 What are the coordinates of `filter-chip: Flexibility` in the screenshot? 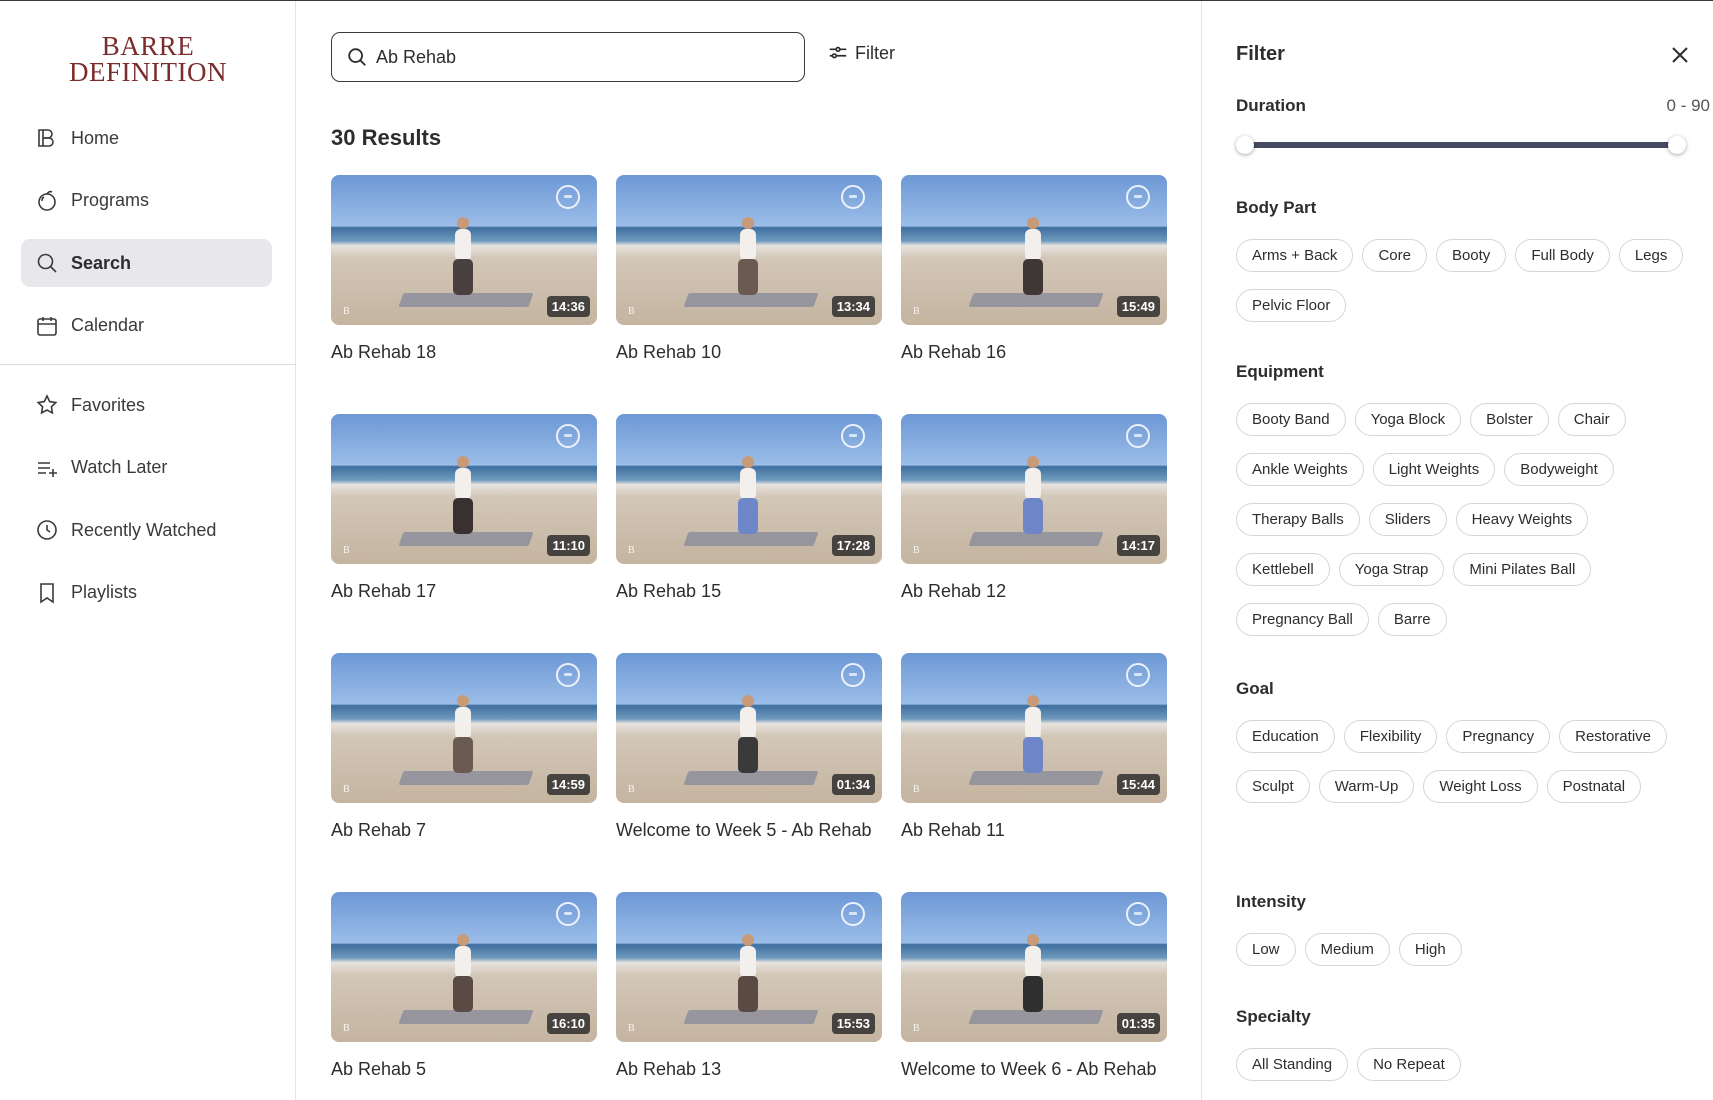 It's located at (1390, 736).